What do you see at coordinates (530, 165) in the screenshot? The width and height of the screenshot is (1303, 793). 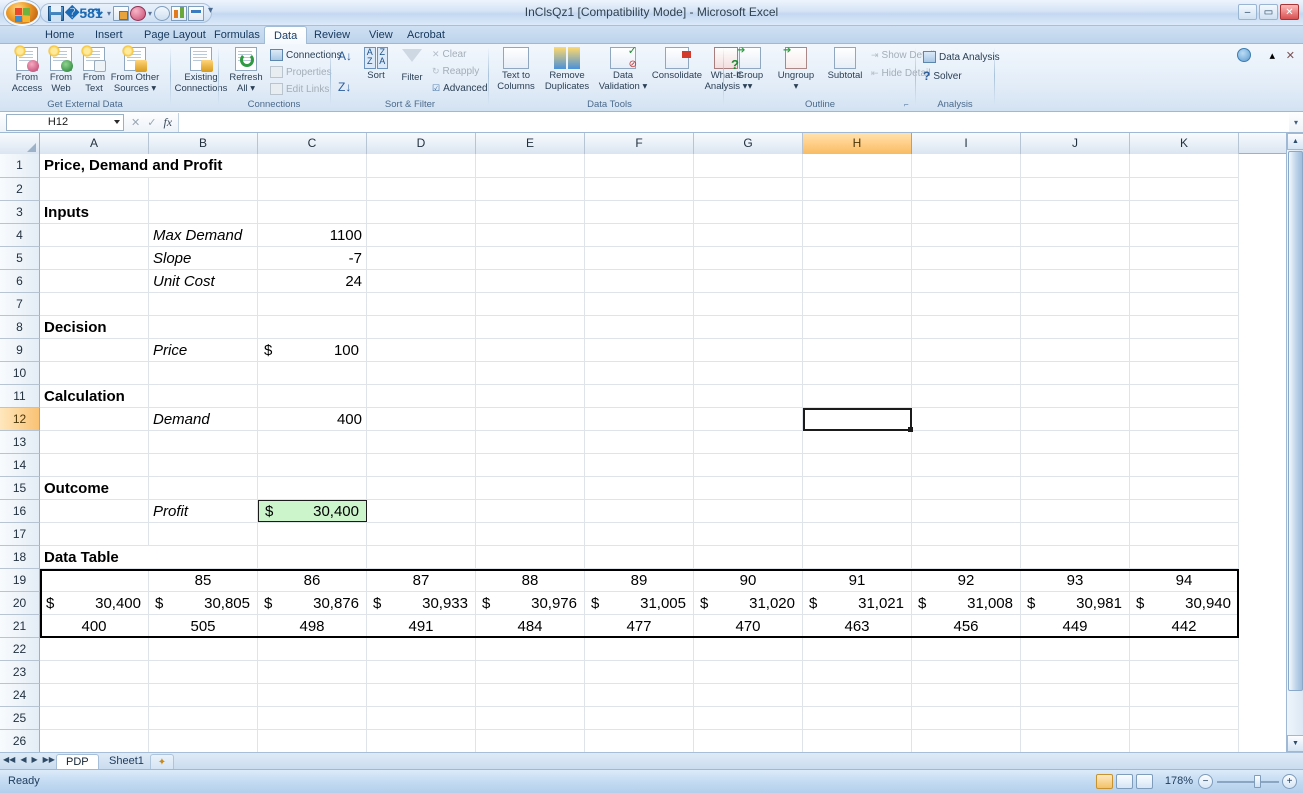 I see `cell-E1` at bounding box center [530, 165].